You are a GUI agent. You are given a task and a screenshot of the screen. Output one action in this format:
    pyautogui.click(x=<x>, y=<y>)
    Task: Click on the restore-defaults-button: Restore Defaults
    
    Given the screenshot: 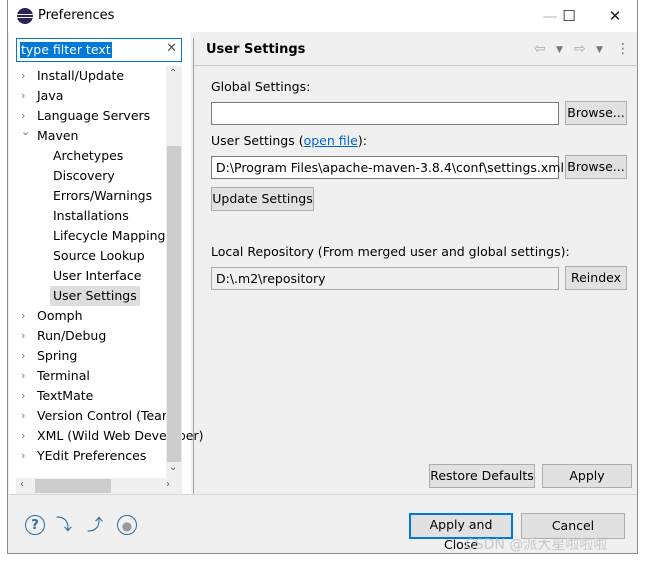 What is the action you would take?
    pyautogui.click(x=482, y=476)
    